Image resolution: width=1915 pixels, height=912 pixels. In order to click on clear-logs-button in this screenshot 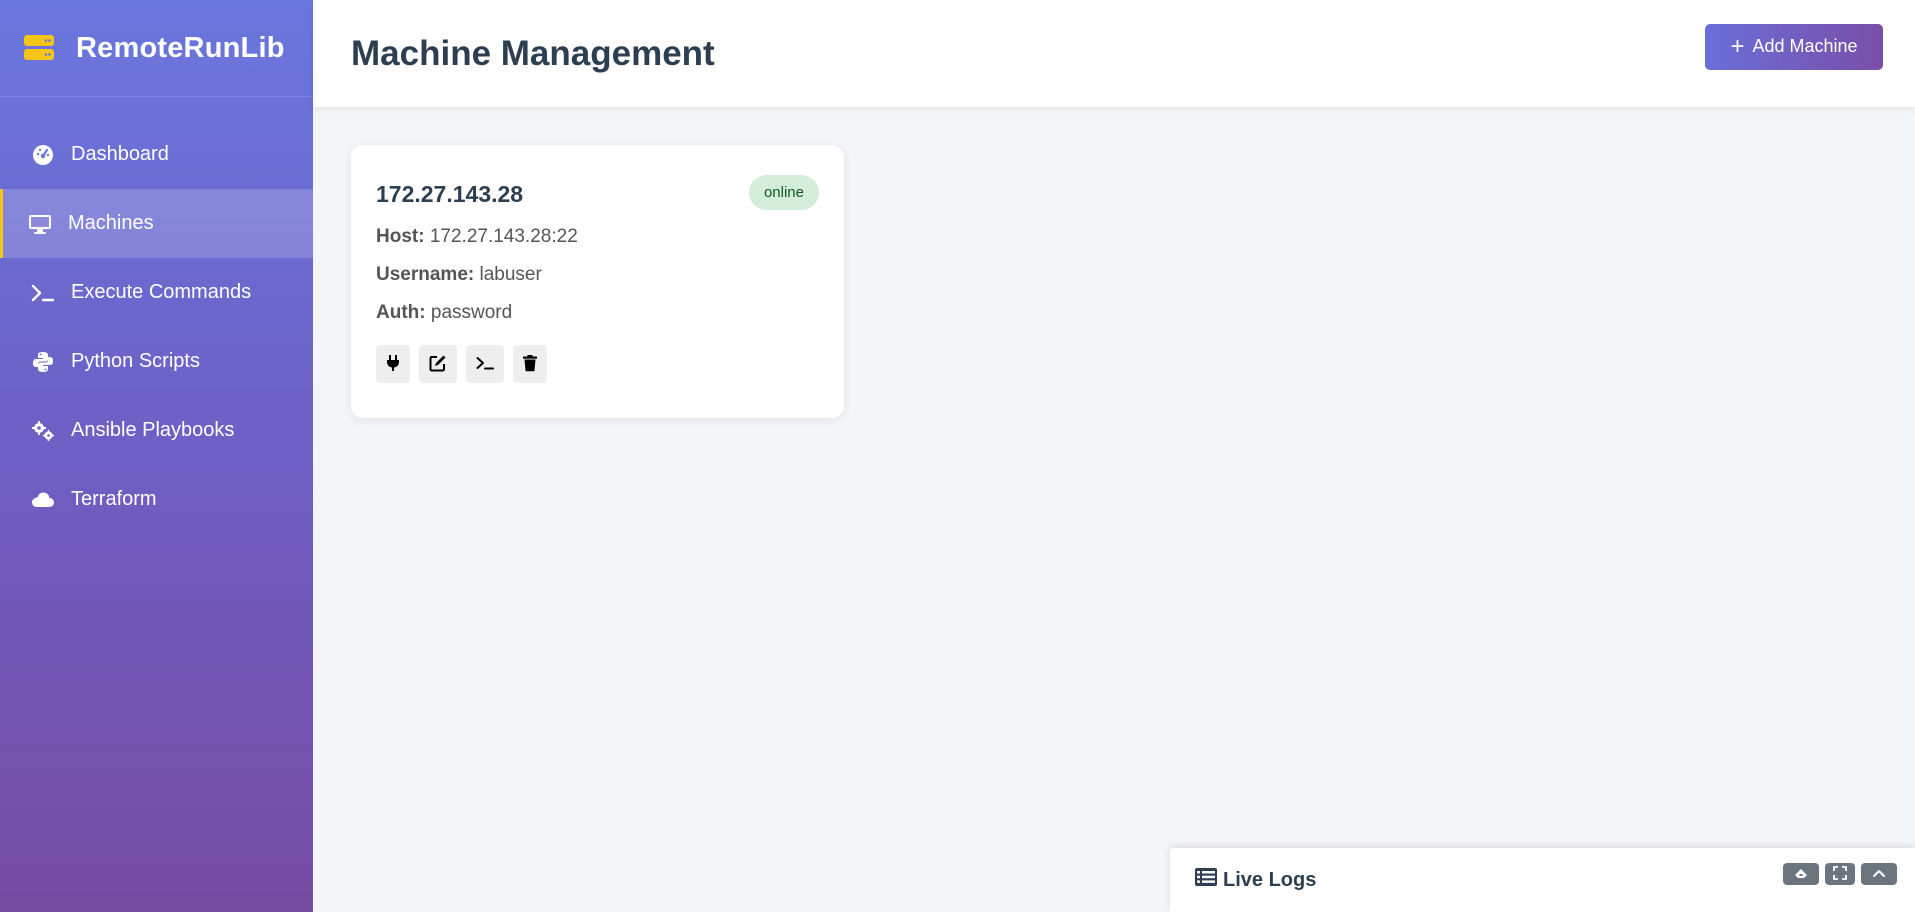, I will do `click(1801, 874)`.